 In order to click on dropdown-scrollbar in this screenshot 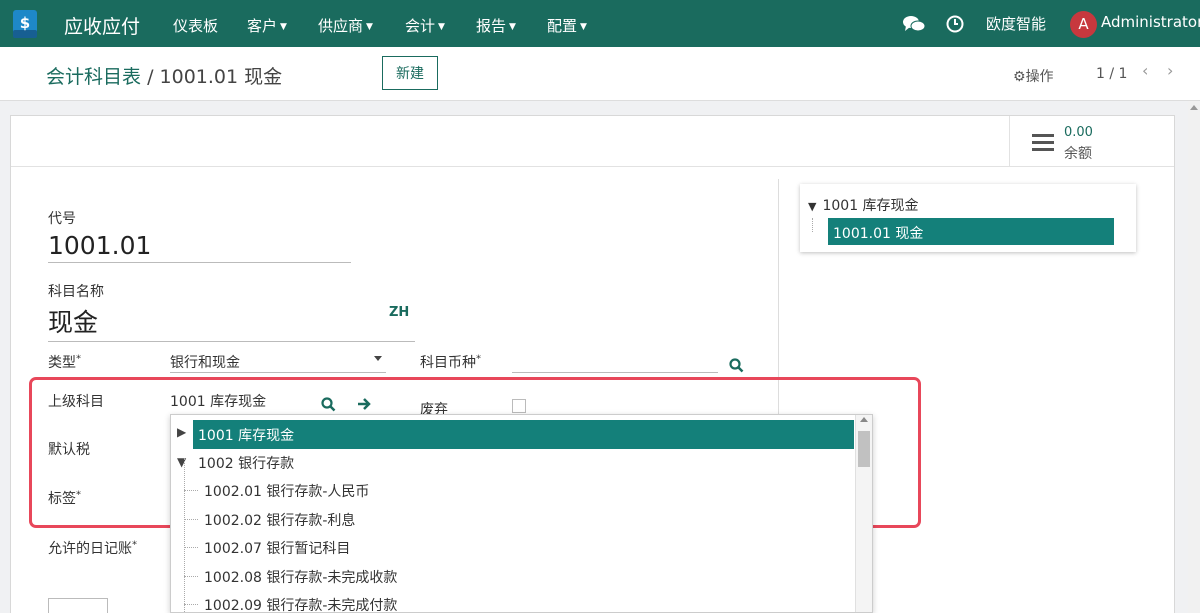, I will do `click(863, 513)`.